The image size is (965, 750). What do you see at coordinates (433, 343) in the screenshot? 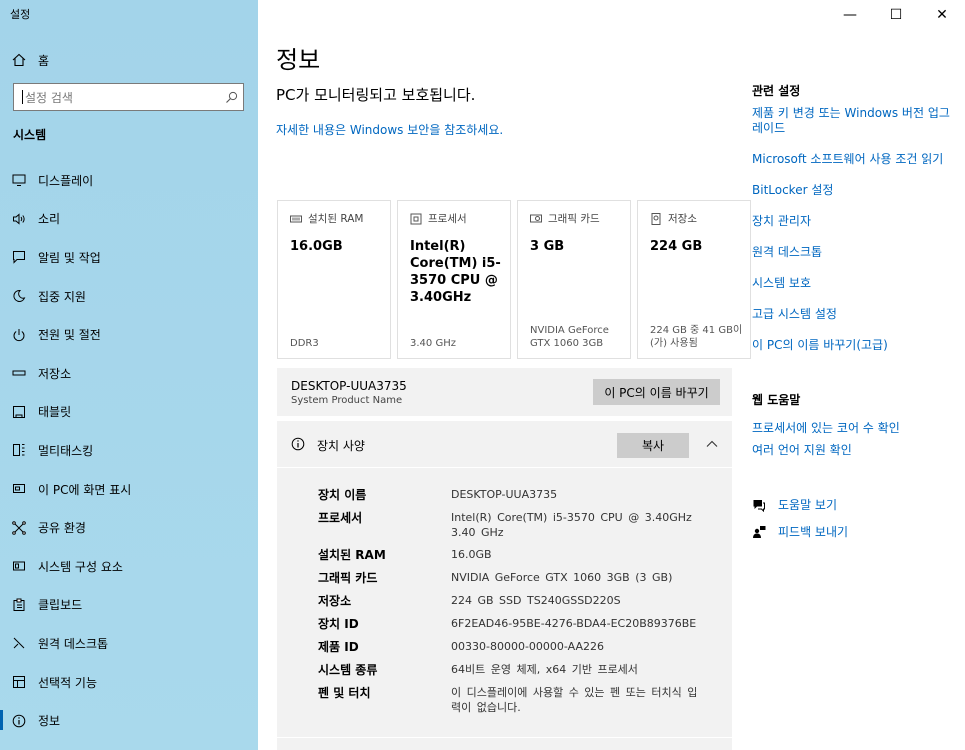
I see `card-sub: 3.40 GHz` at bounding box center [433, 343].